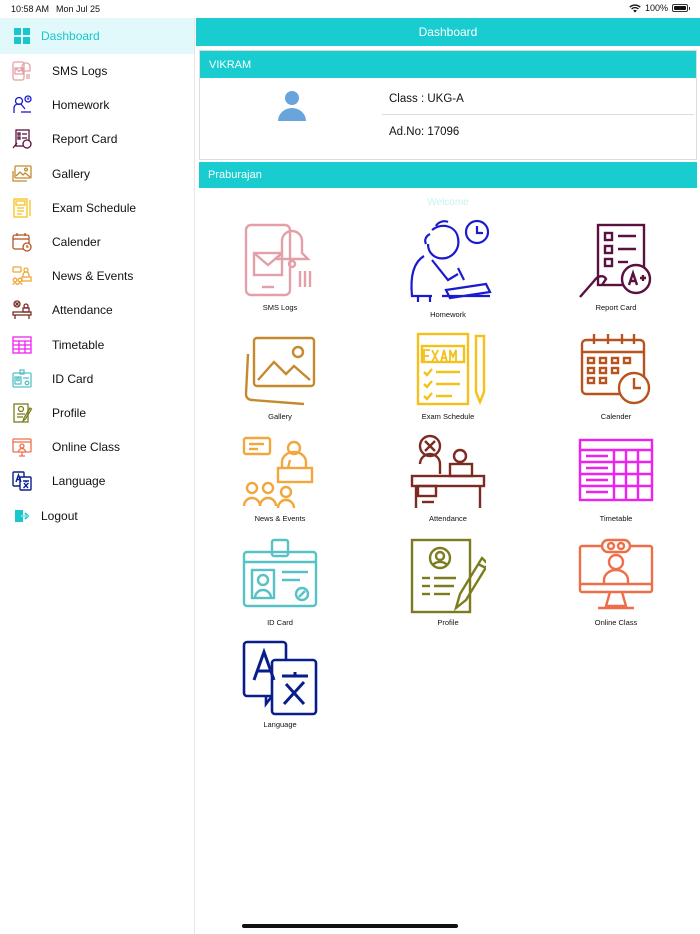  Describe the element at coordinates (97, 174) in the screenshot. I see `sidebar-item-gallery: Gallery` at that location.